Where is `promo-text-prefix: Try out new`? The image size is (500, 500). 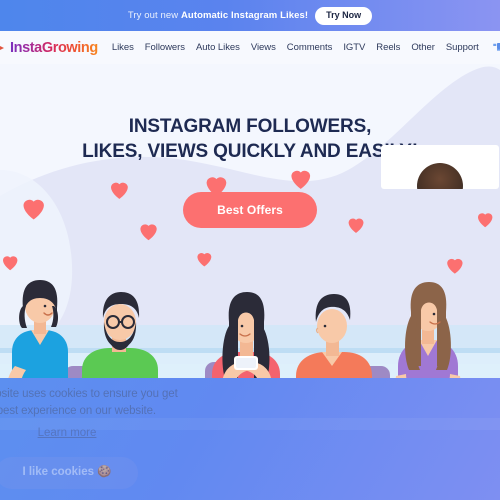 promo-text-prefix: Try out new is located at coordinates (154, 15).